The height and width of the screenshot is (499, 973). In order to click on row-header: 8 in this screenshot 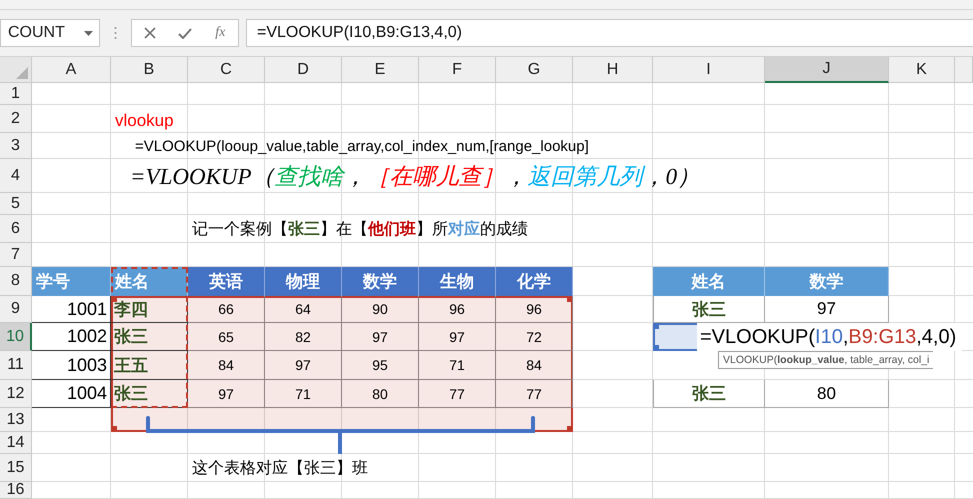, I will do `click(16, 281)`.